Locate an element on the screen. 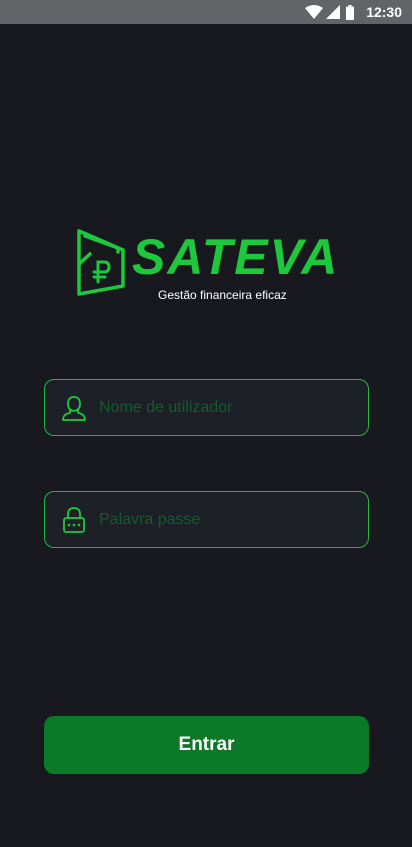 The image size is (412, 847). password-field is located at coordinates (206, 519).